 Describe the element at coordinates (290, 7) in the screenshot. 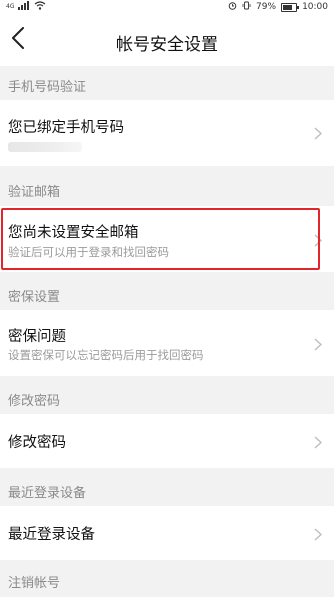

I see `battery-icon` at that location.